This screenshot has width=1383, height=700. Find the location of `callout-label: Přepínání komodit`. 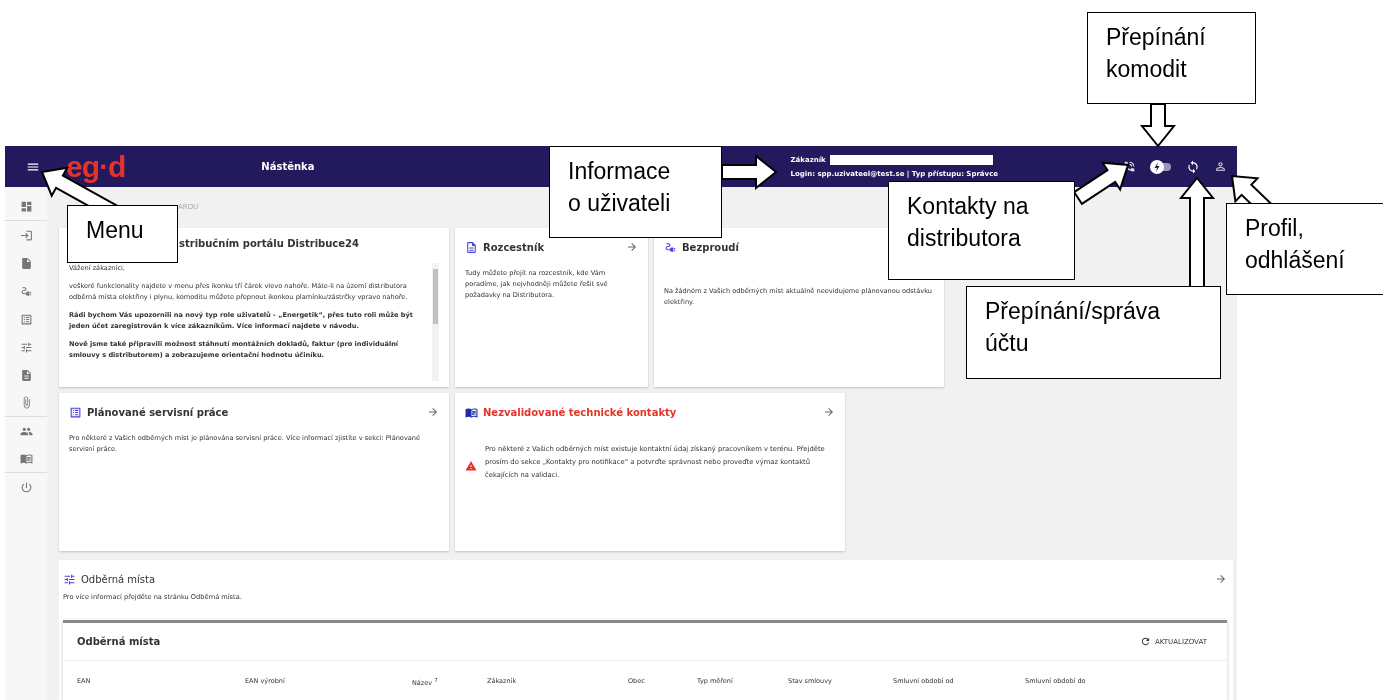

callout-label: Přepínání komodit is located at coordinates (1171, 58).